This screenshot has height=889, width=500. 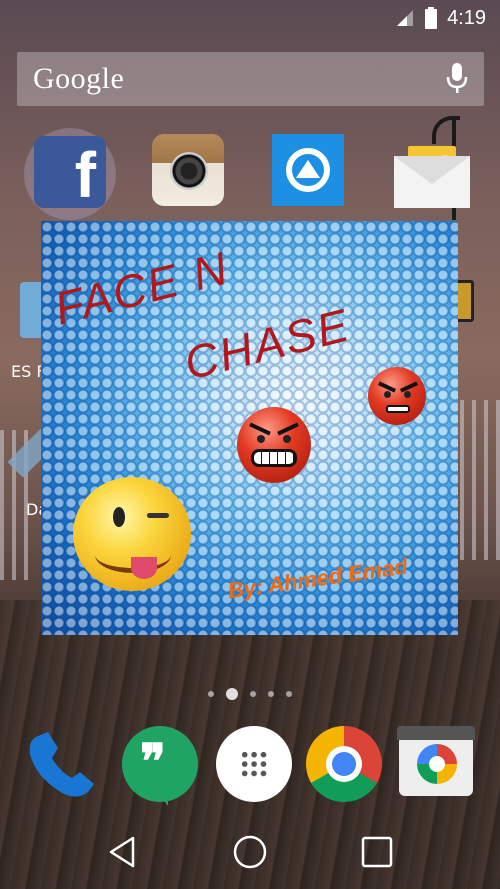 I want to click on teeth, so click(x=274, y=458).